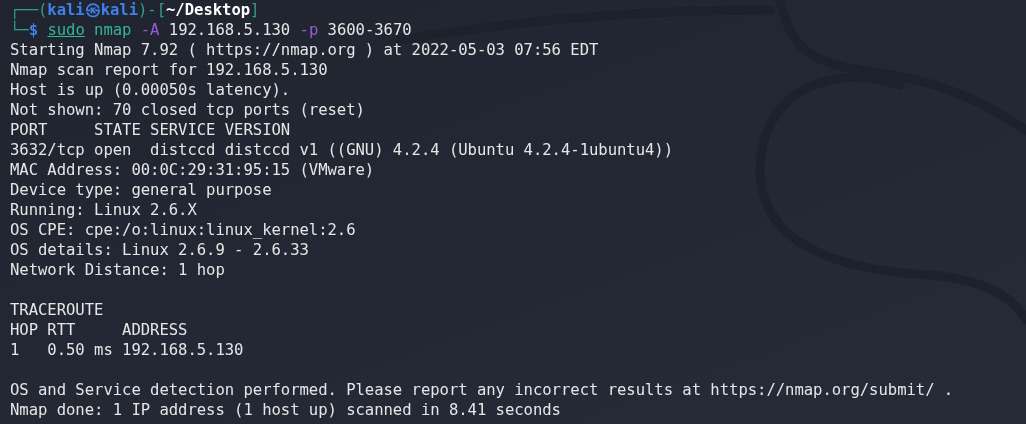 Image resolution: width=1026 pixels, height=424 pixels. What do you see at coordinates (141, 190) in the screenshot?
I see `output-line: Device type: general purpose` at bounding box center [141, 190].